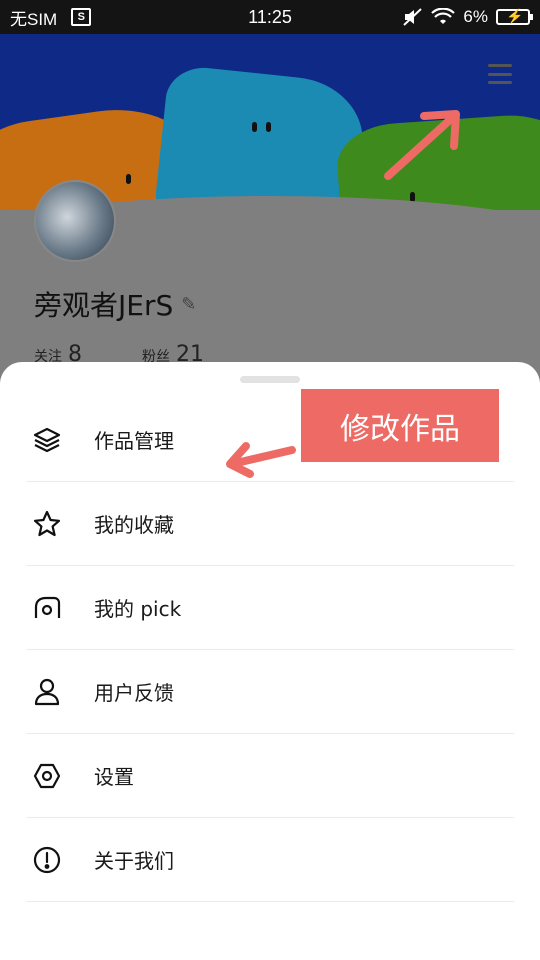 Image resolution: width=540 pixels, height=960 pixels. I want to click on menu-icon, so click(500, 74).